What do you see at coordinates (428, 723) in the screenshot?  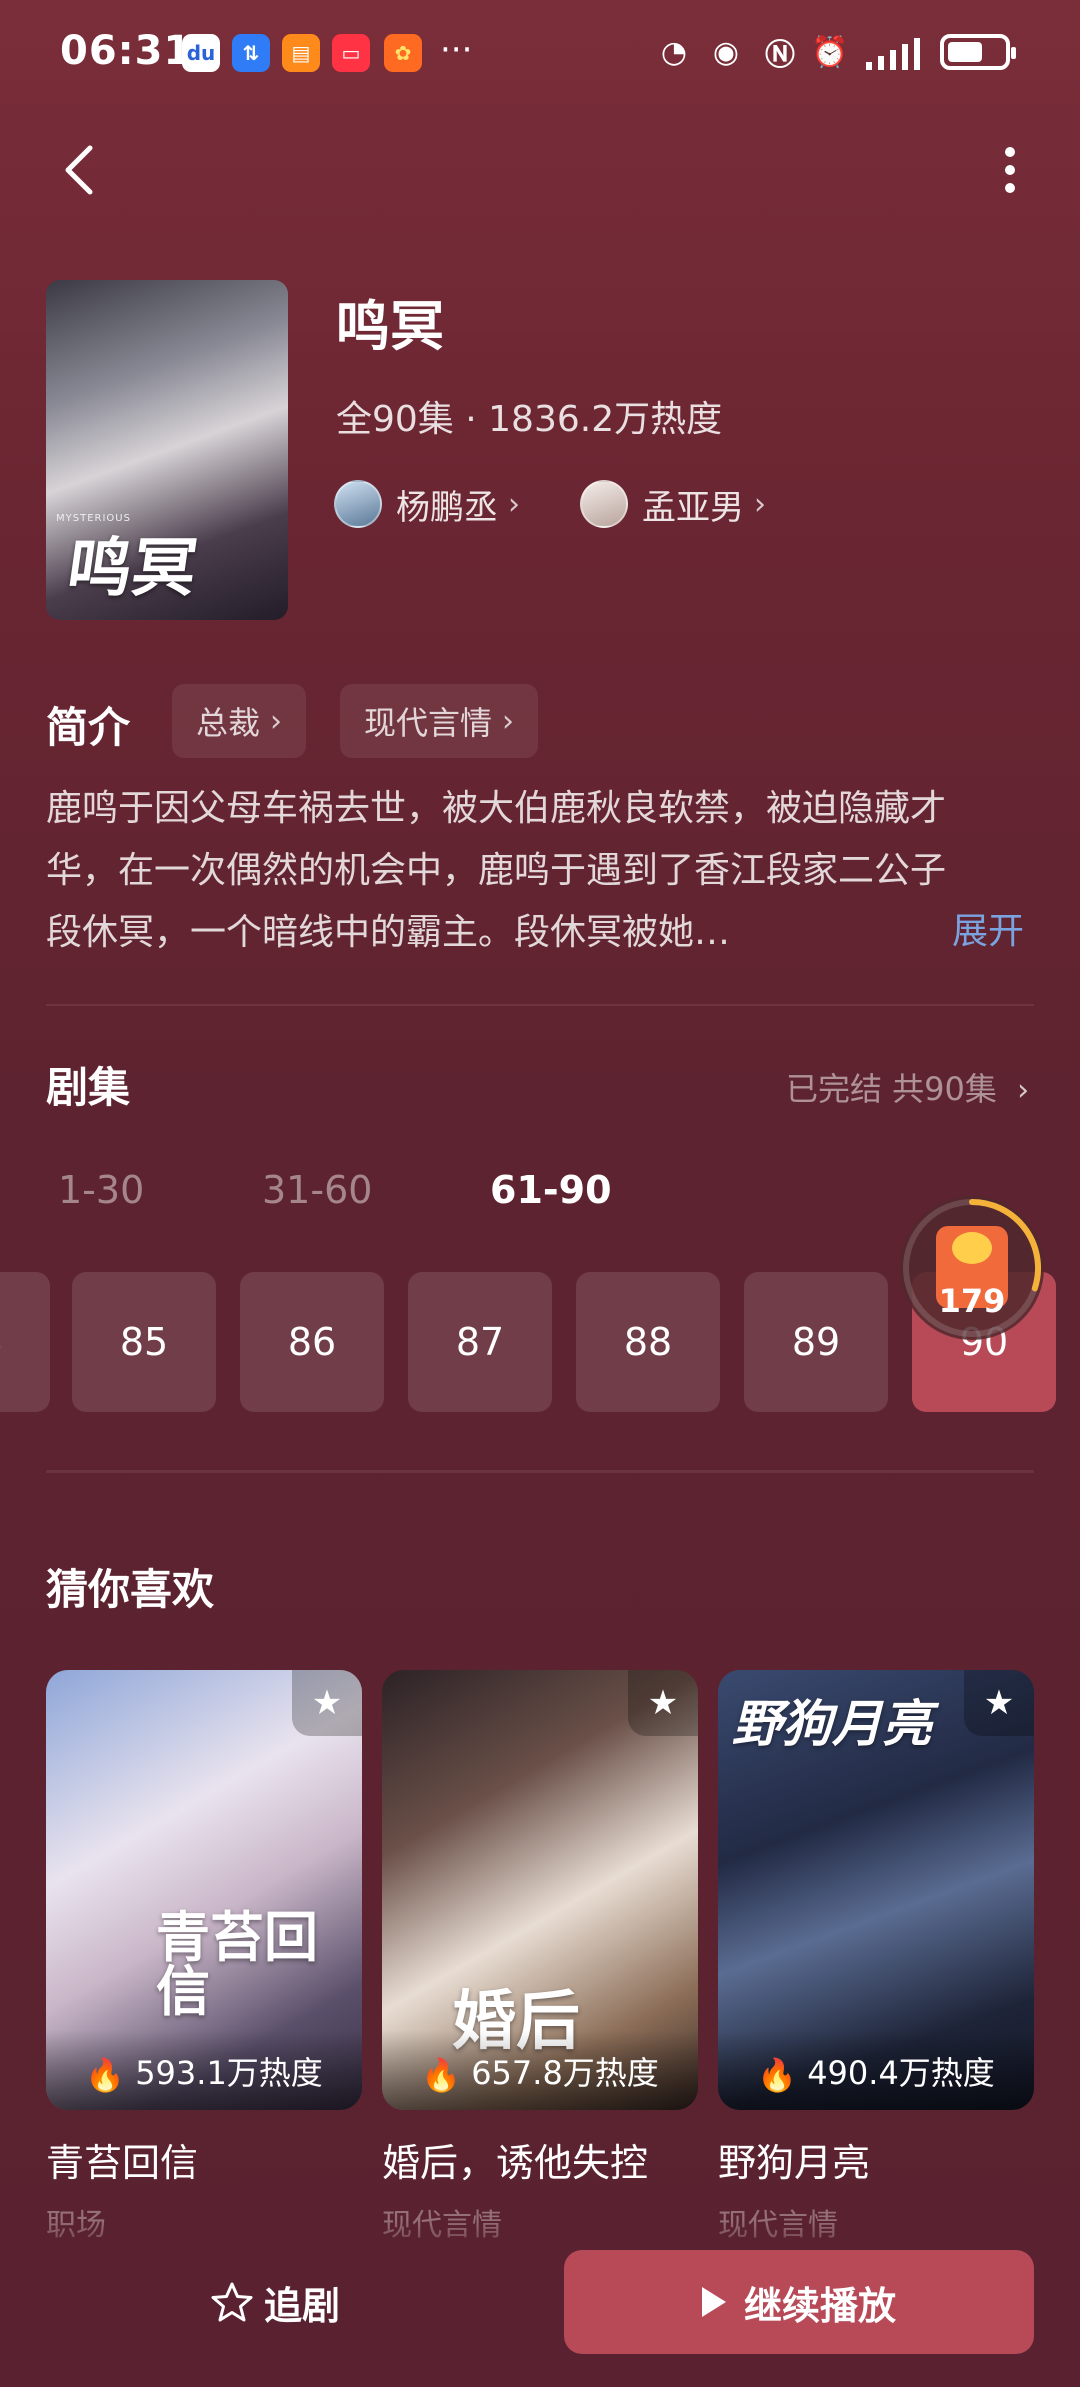 I see `tag-label: 现代言情` at bounding box center [428, 723].